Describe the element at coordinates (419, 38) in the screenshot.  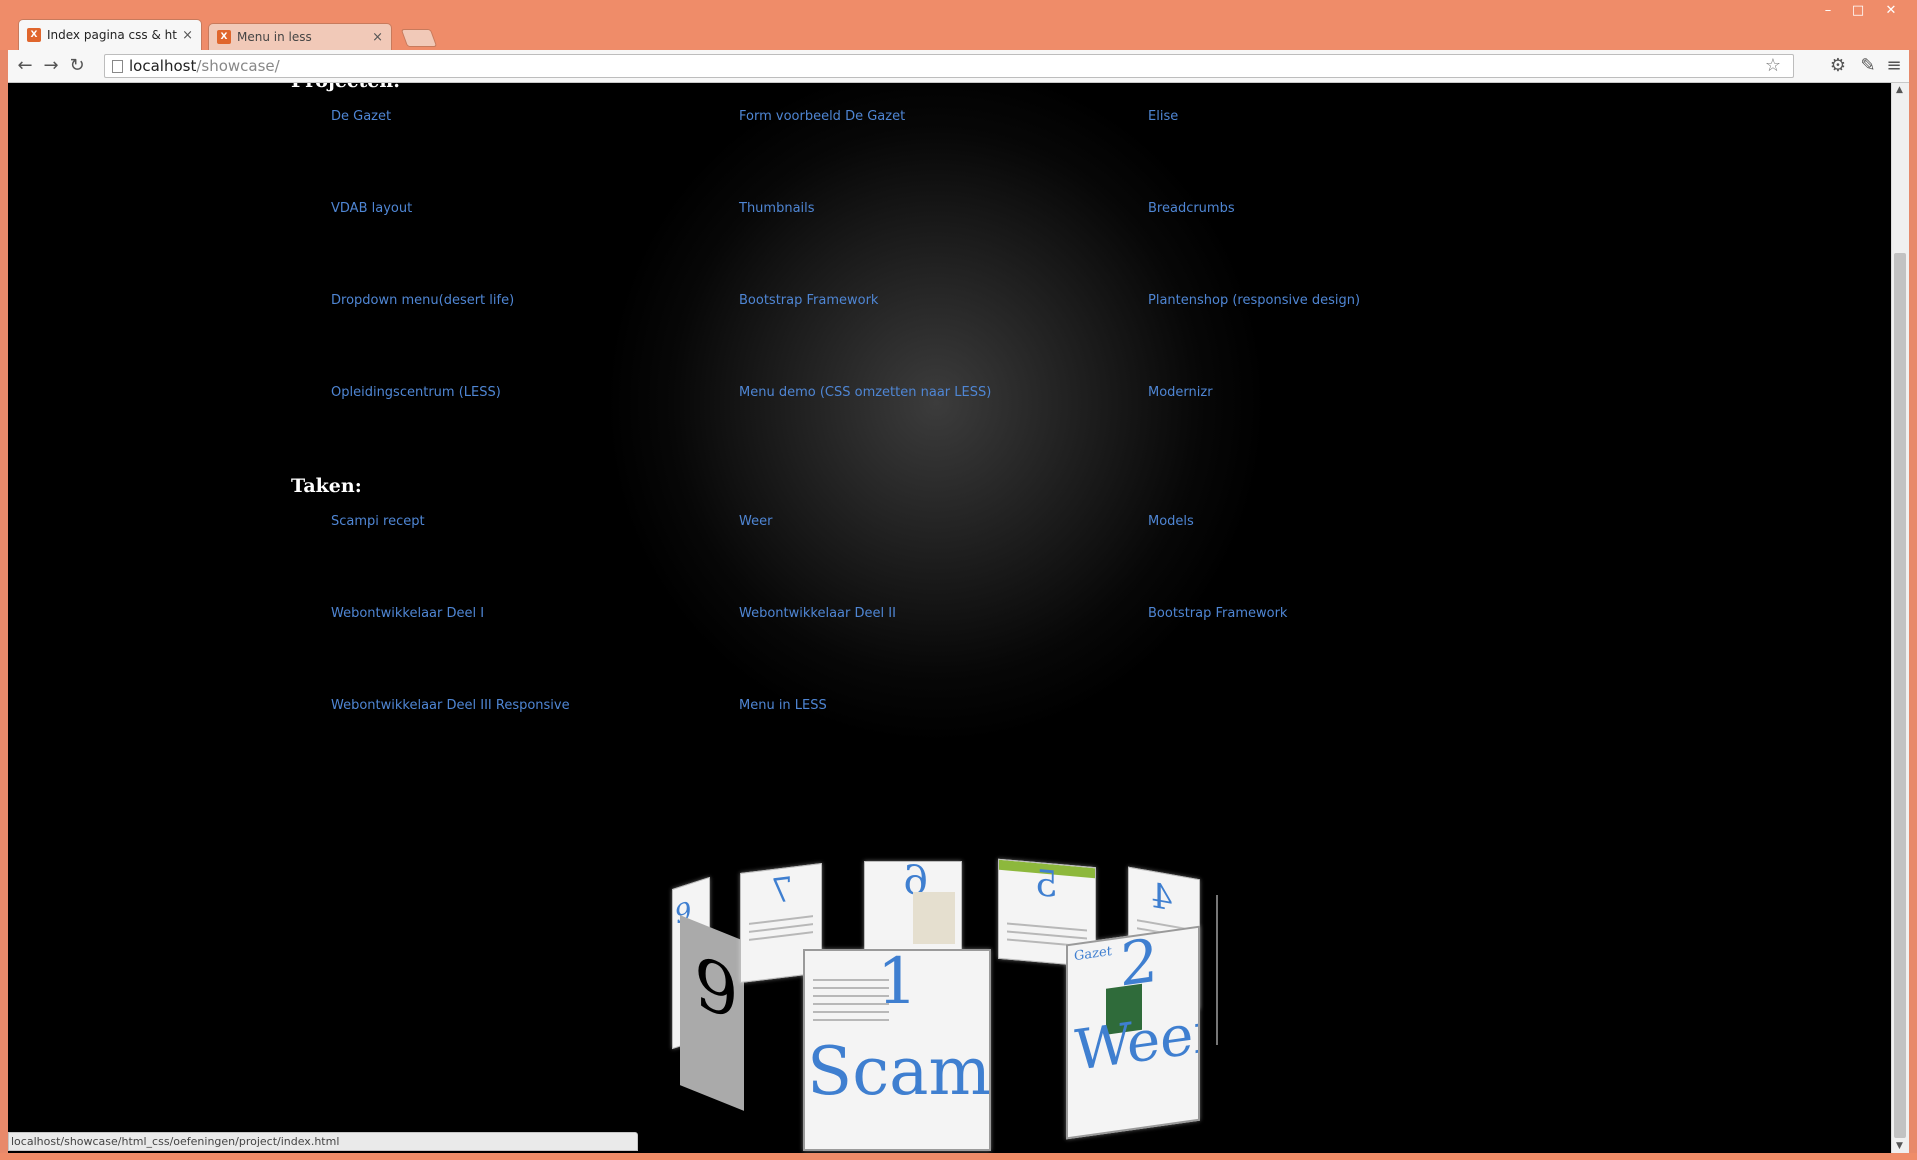
I see `new-tab-button` at that location.